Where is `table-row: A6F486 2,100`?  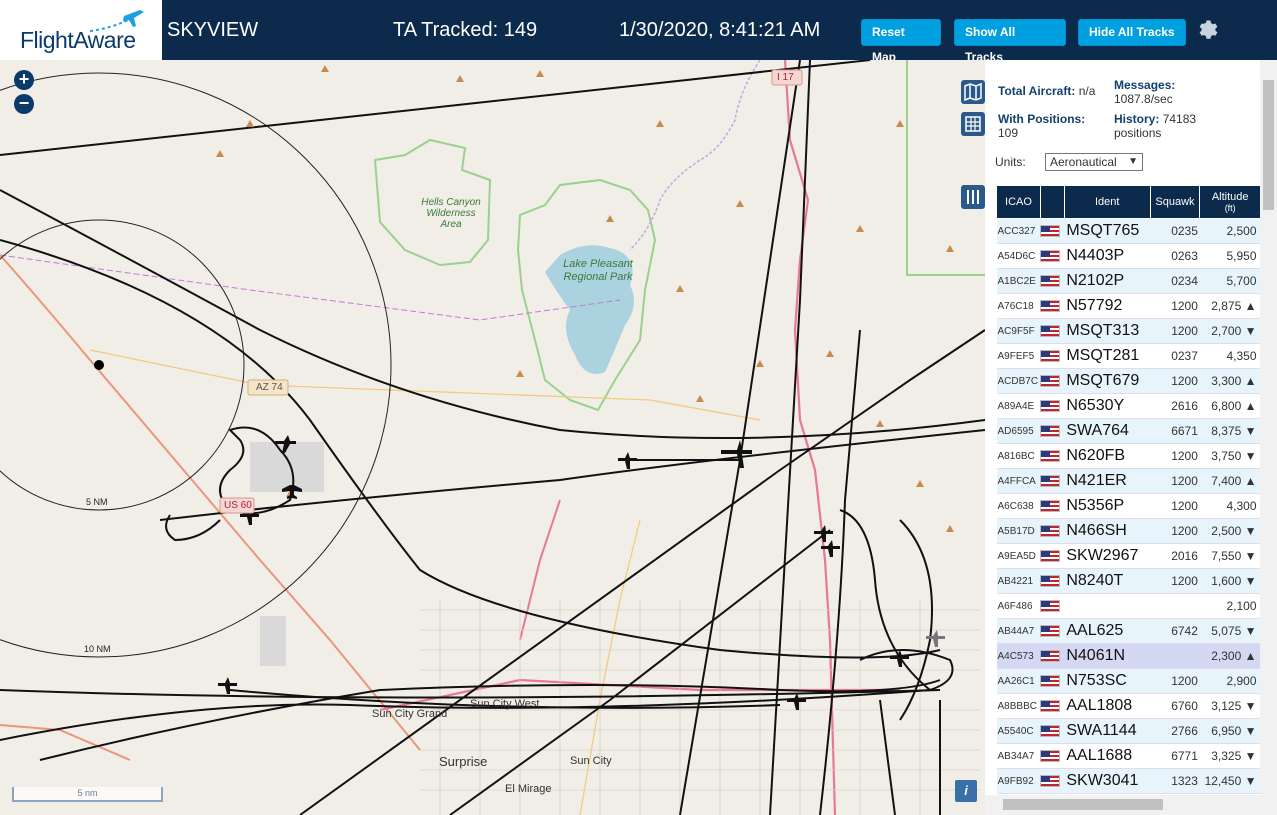
table-row: A6F486 2,100 is located at coordinates (1128, 606).